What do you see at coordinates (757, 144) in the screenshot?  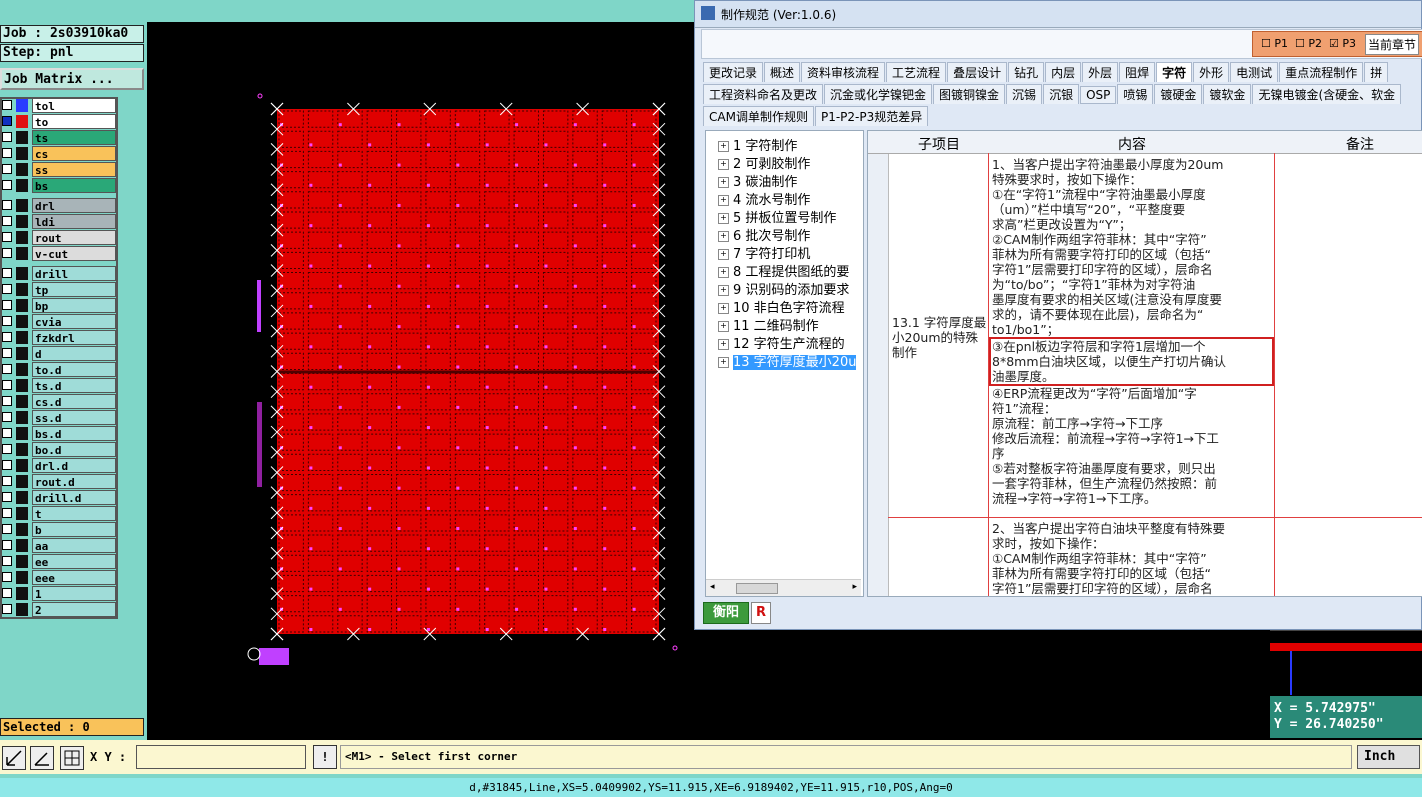 I see `tree-item: +1 字符制作` at bounding box center [757, 144].